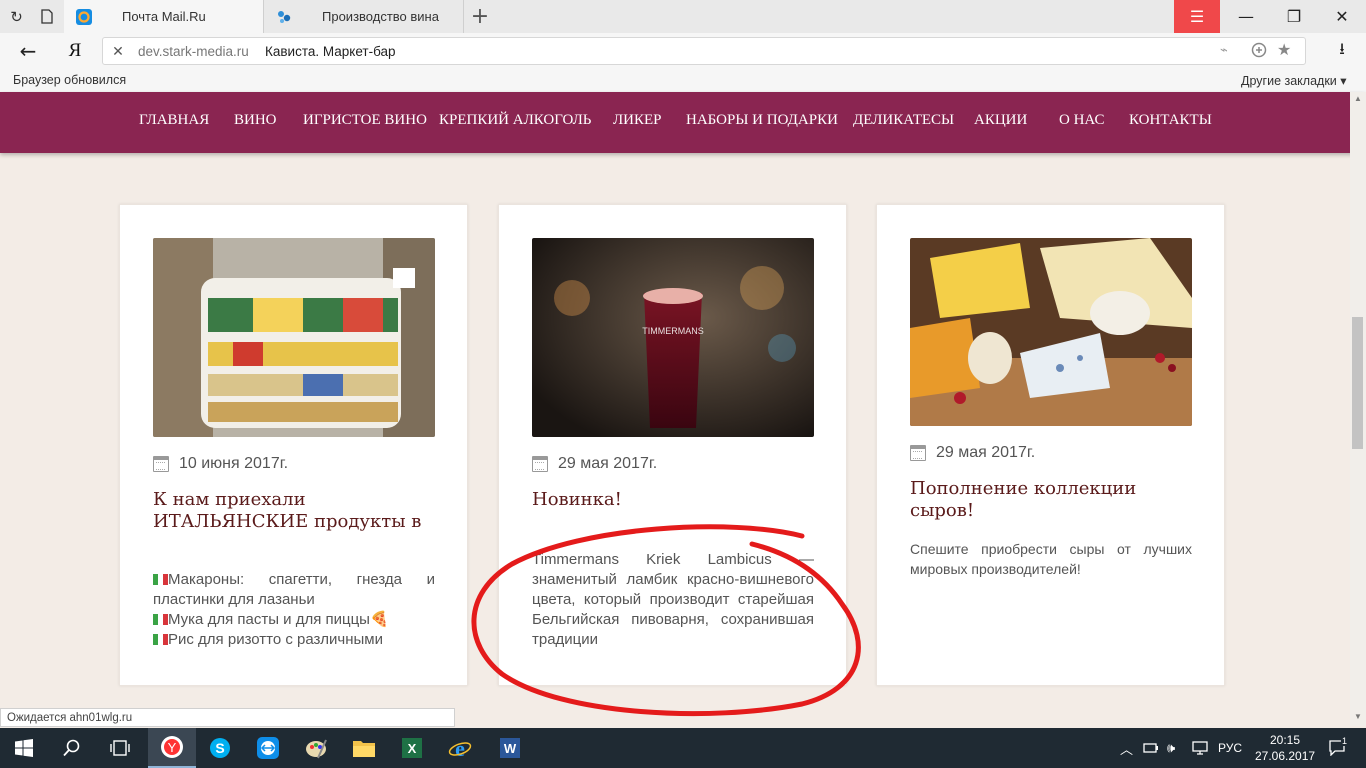 The image size is (1366, 768). I want to click on svg-text: S, so click(219, 748).